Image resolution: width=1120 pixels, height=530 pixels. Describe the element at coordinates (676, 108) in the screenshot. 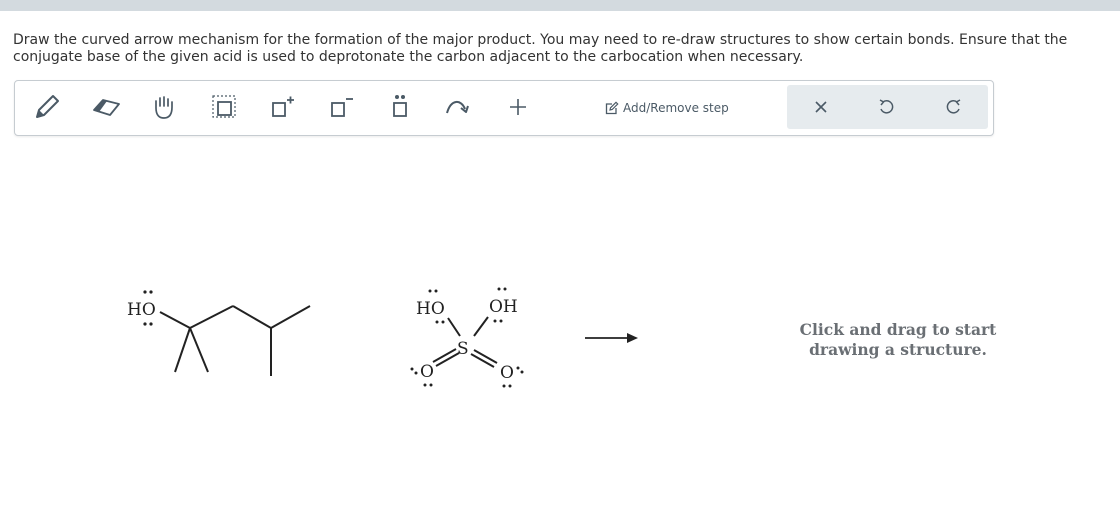

I see `add-remove-step-label: Add/Remove step` at that location.